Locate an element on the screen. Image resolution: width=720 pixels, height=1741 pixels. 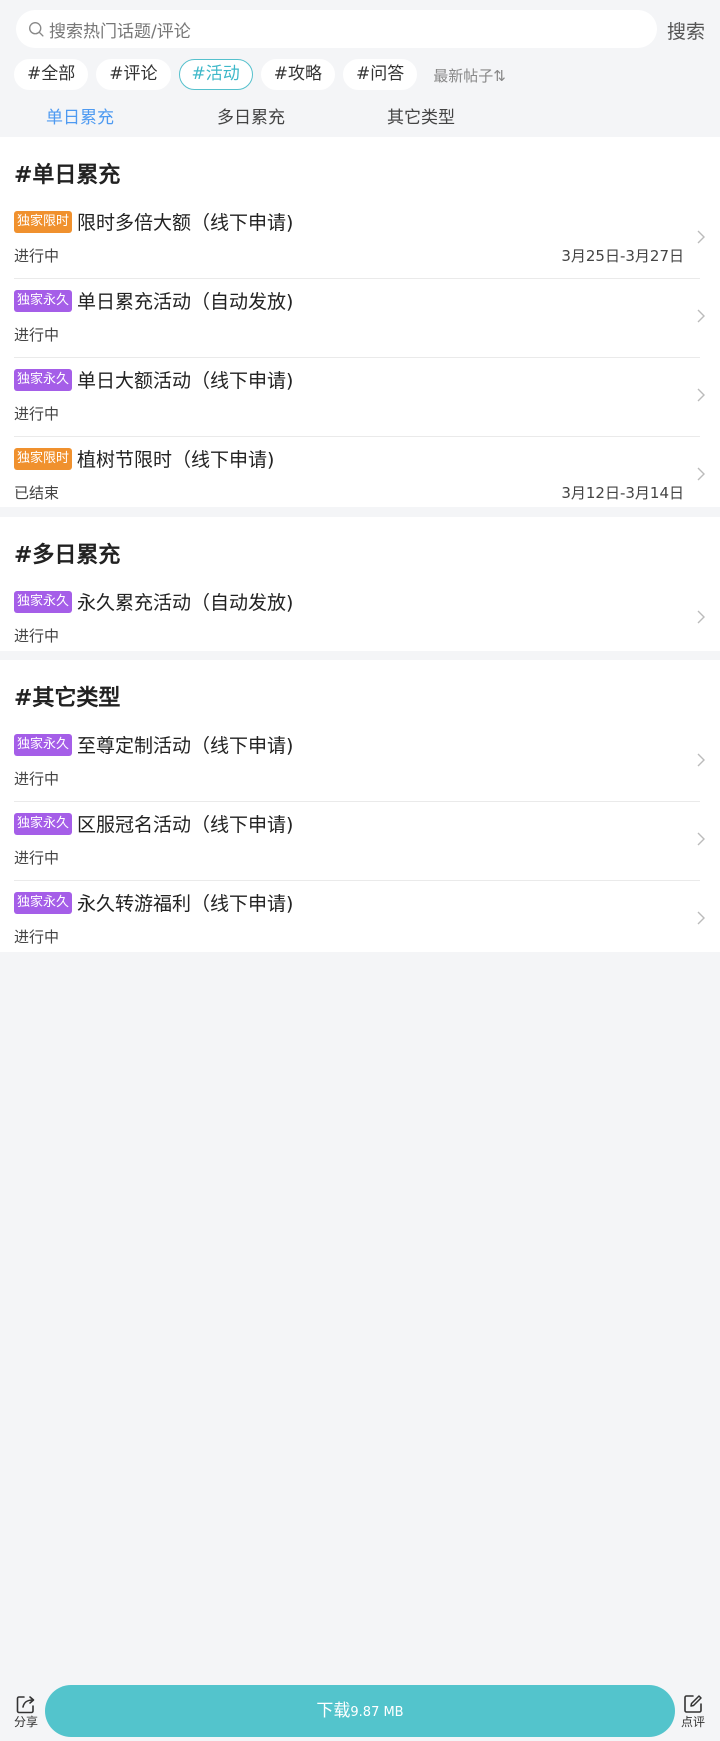
tab-single-day: 单日累充 is located at coordinates (80, 115).